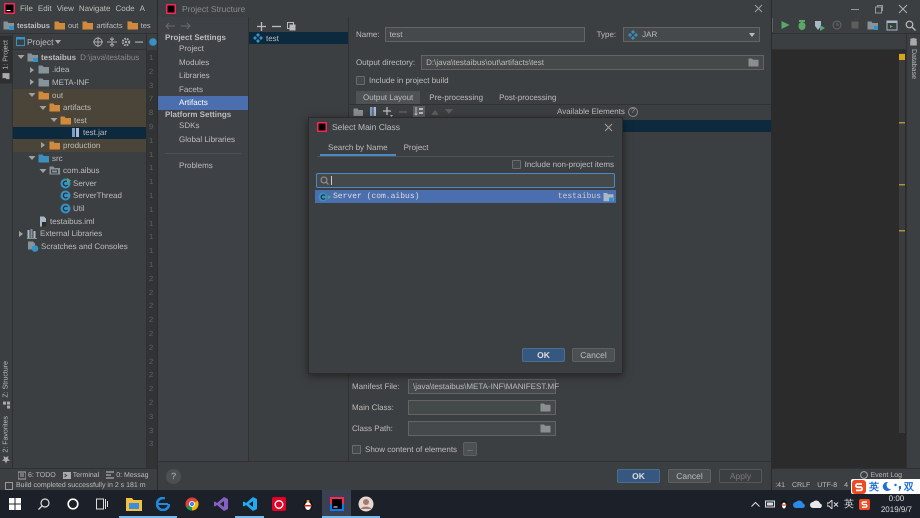 The image size is (920, 518). What do you see at coordinates (465, 180) in the screenshot?
I see `search-field` at bounding box center [465, 180].